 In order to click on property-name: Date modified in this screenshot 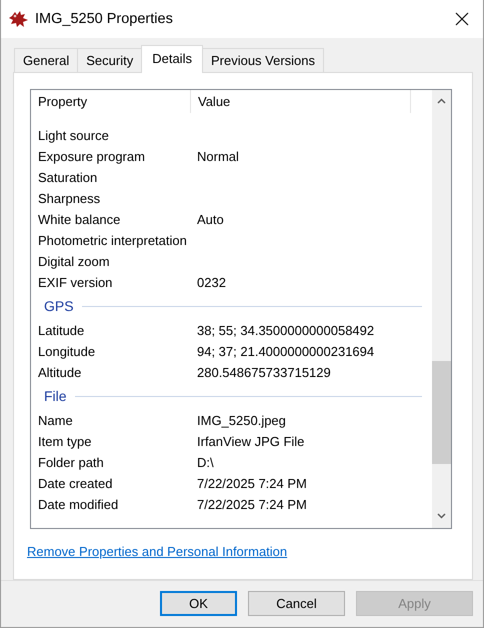, I will do `click(78, 504)`.